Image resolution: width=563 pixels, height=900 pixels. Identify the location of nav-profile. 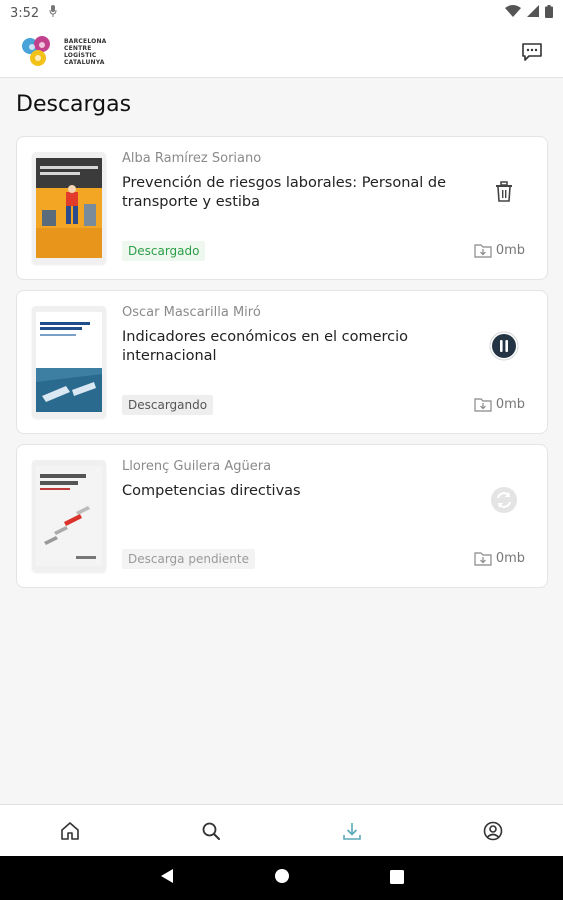
(493, 831).